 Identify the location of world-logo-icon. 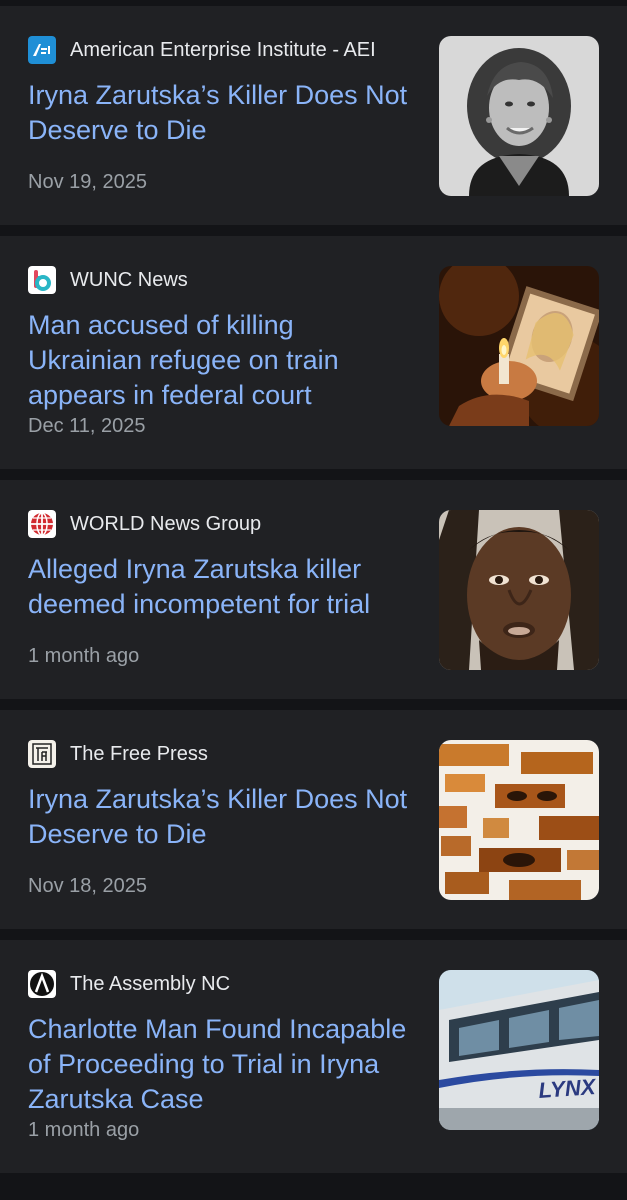
(42, 524).